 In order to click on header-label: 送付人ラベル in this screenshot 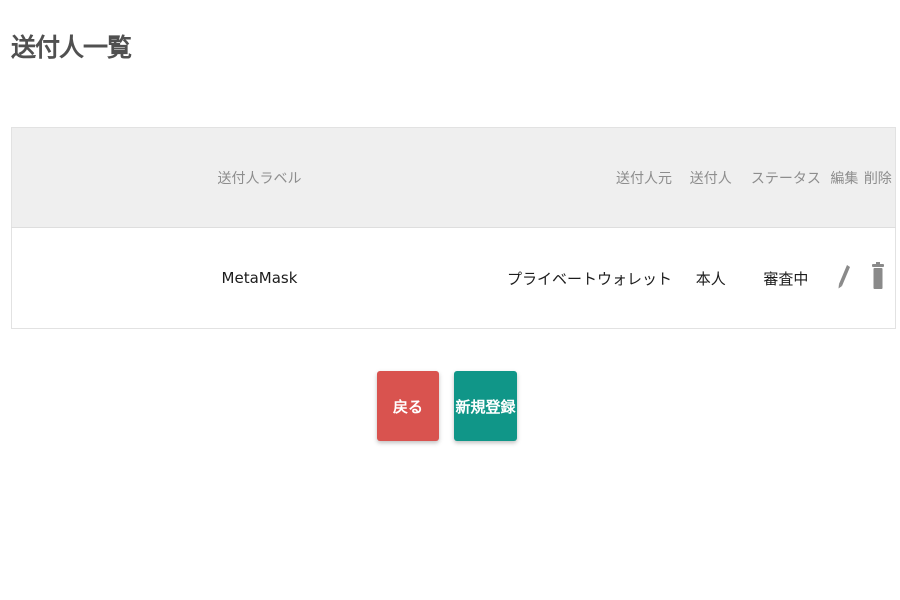, I will do `click(259, 177)`.